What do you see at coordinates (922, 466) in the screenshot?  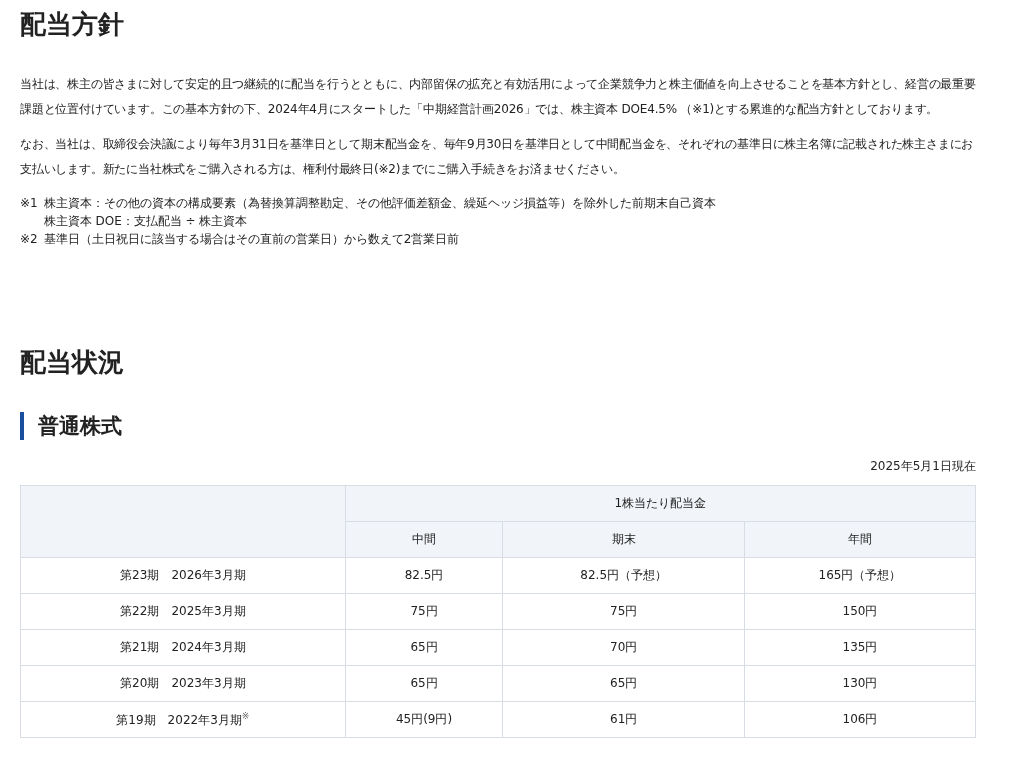 I see `as-of-date: 2025年5月1日現在` at bounding box center [922, 466].